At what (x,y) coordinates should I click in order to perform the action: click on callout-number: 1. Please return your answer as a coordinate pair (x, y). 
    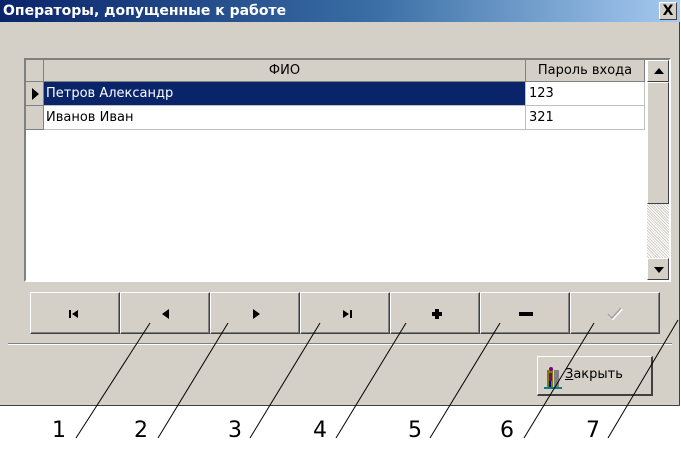
    Looking at the image, I should click on (59, 430).